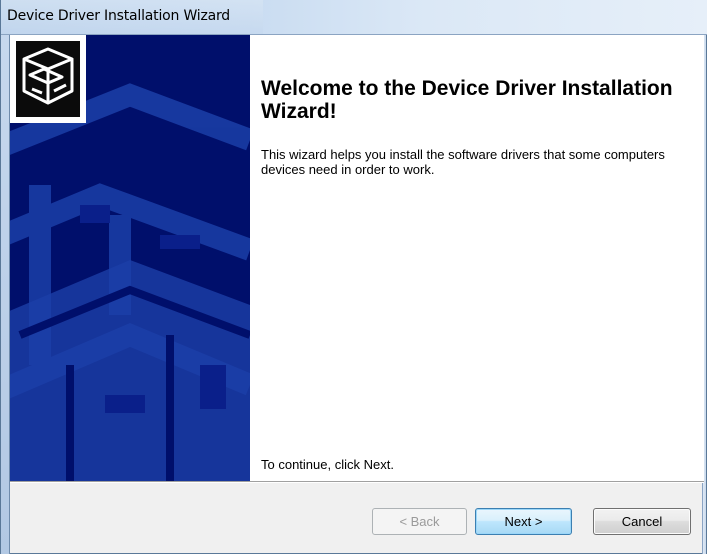  I want to click on title-bar: Device Driver Installation Wizard, so click(354, 17).